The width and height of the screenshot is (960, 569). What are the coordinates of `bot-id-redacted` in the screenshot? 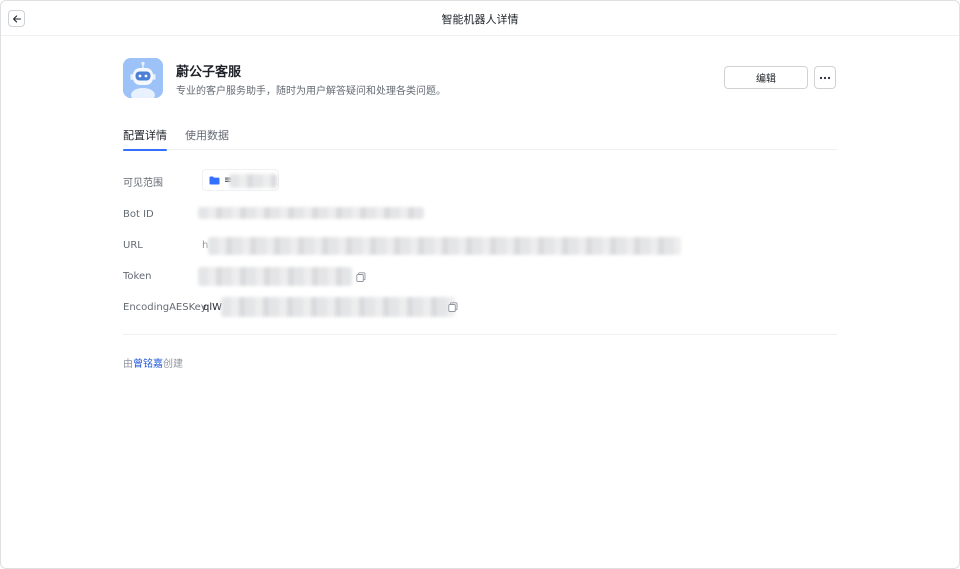 It's located at (311, 213).